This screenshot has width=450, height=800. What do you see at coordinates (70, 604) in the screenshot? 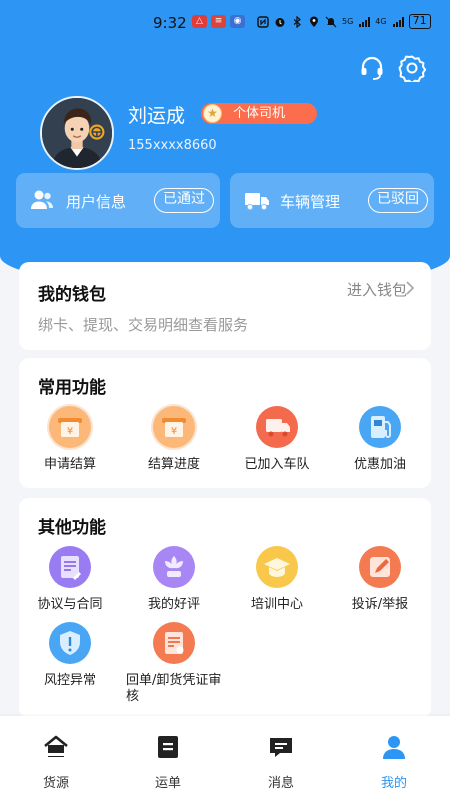
I see `contracts-label: 协议与合同` at bounding box center [70, 604].